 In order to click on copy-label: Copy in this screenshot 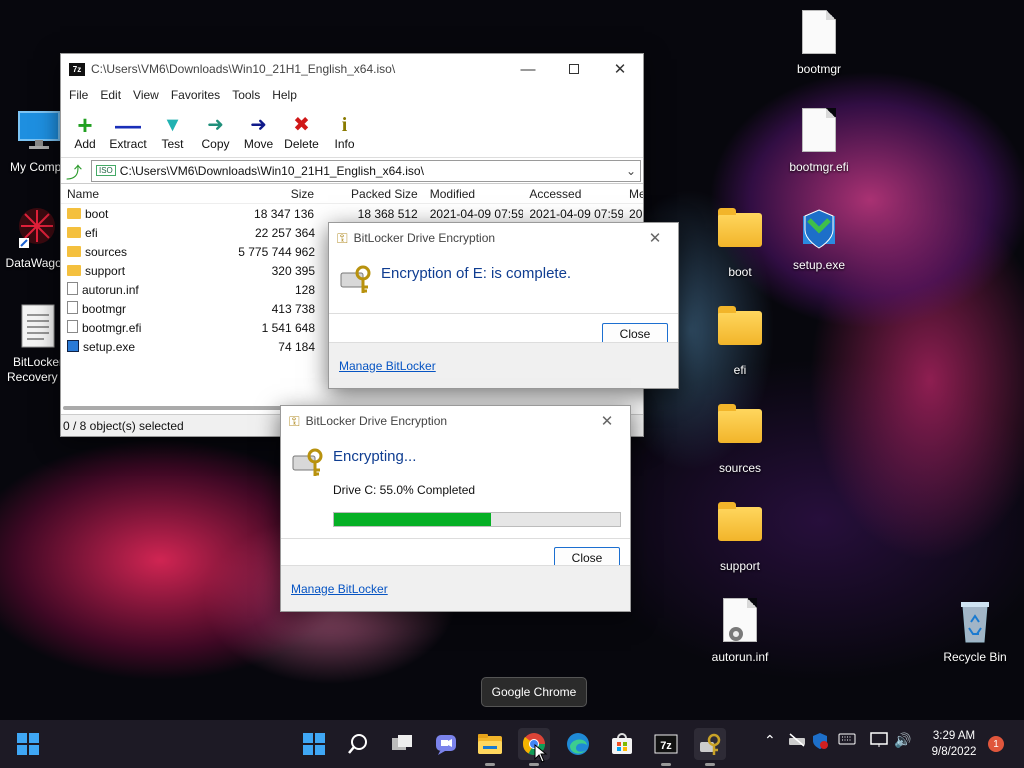, I will do `click(215, 143)`.